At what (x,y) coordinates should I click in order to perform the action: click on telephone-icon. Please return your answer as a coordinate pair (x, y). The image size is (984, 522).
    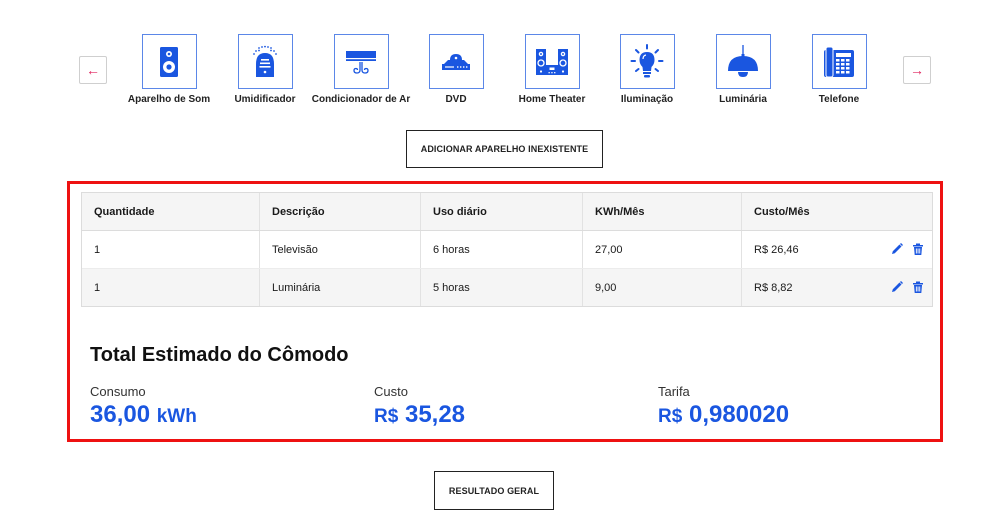
    Looking at the image, I should click on (839, 61).